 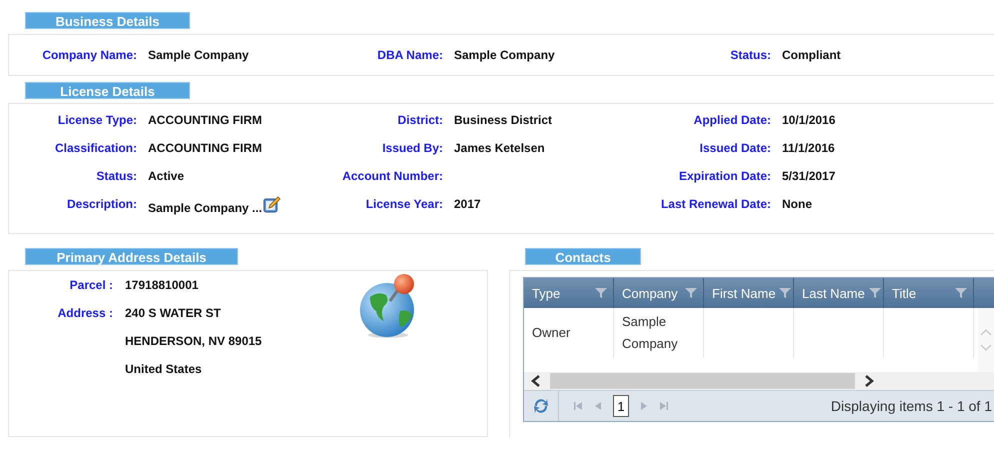 I want to click on section-header: Business Details, so click(x=107, y=20).